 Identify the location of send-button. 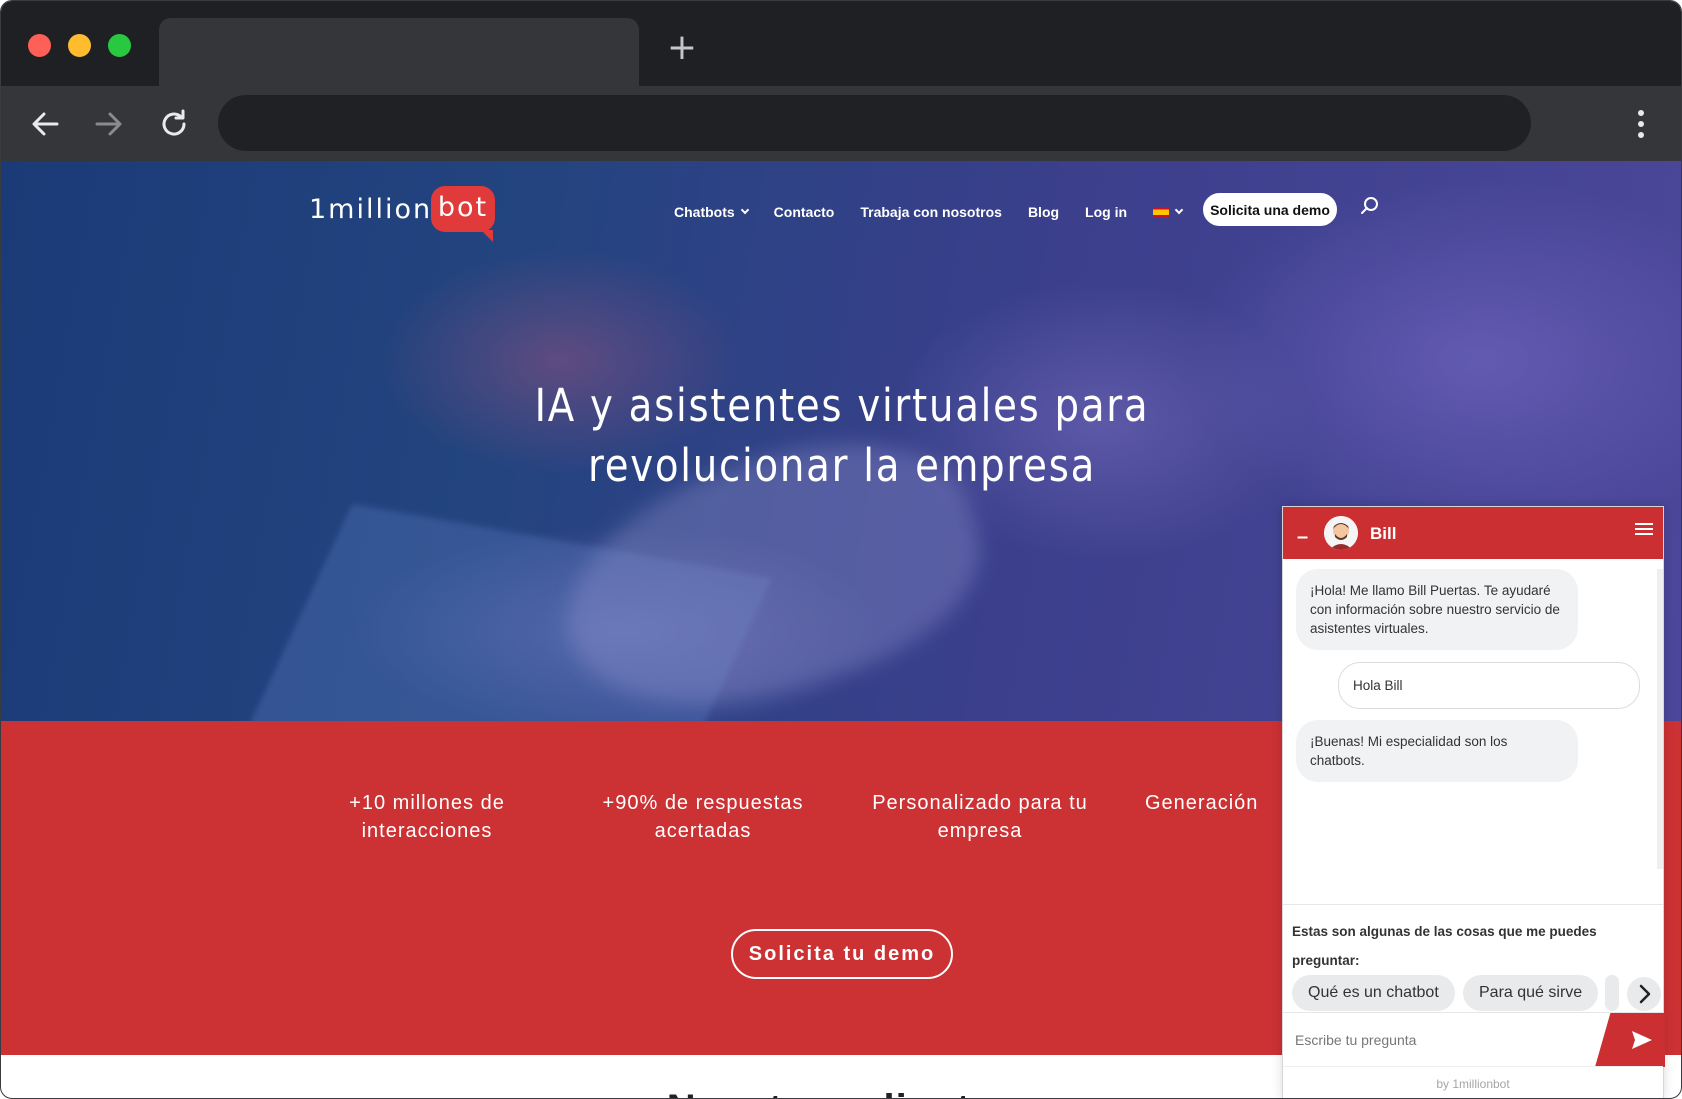
(1630, 1040).